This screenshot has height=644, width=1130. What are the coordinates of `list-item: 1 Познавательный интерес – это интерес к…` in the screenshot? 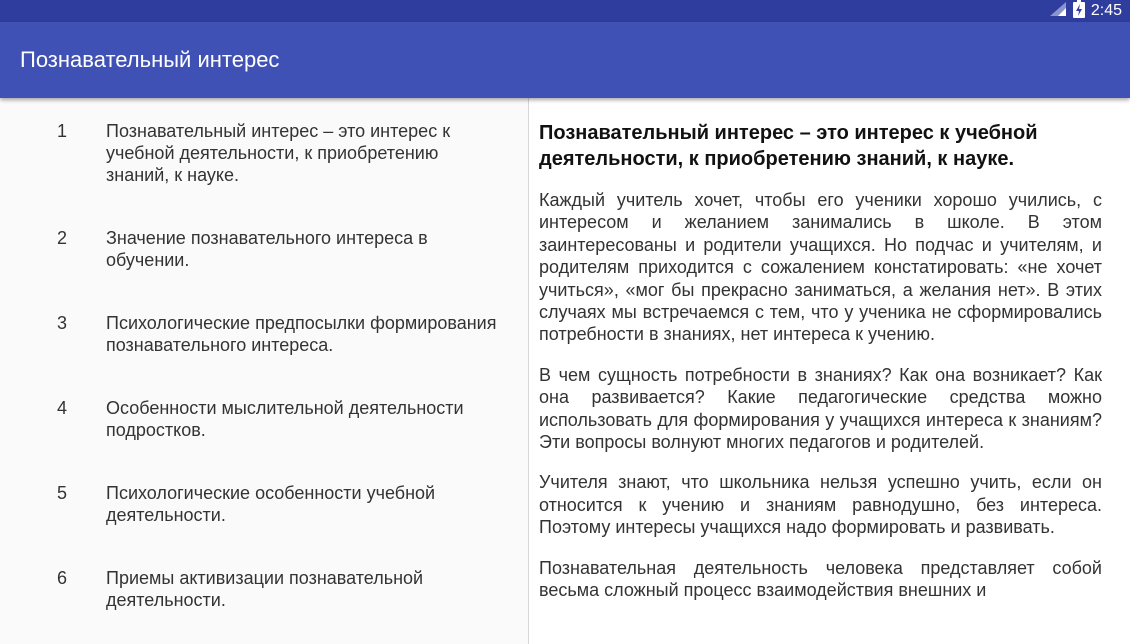 It's located at (264, 141).